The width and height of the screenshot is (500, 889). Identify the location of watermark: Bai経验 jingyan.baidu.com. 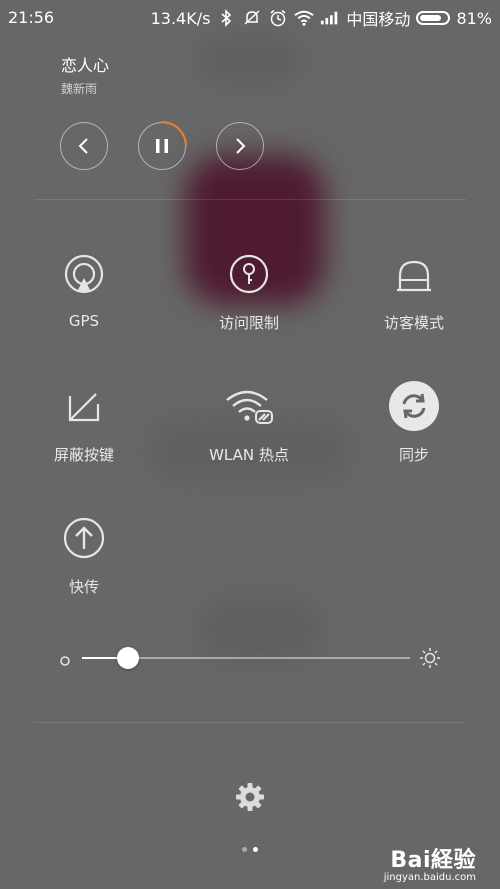
(430, 862).